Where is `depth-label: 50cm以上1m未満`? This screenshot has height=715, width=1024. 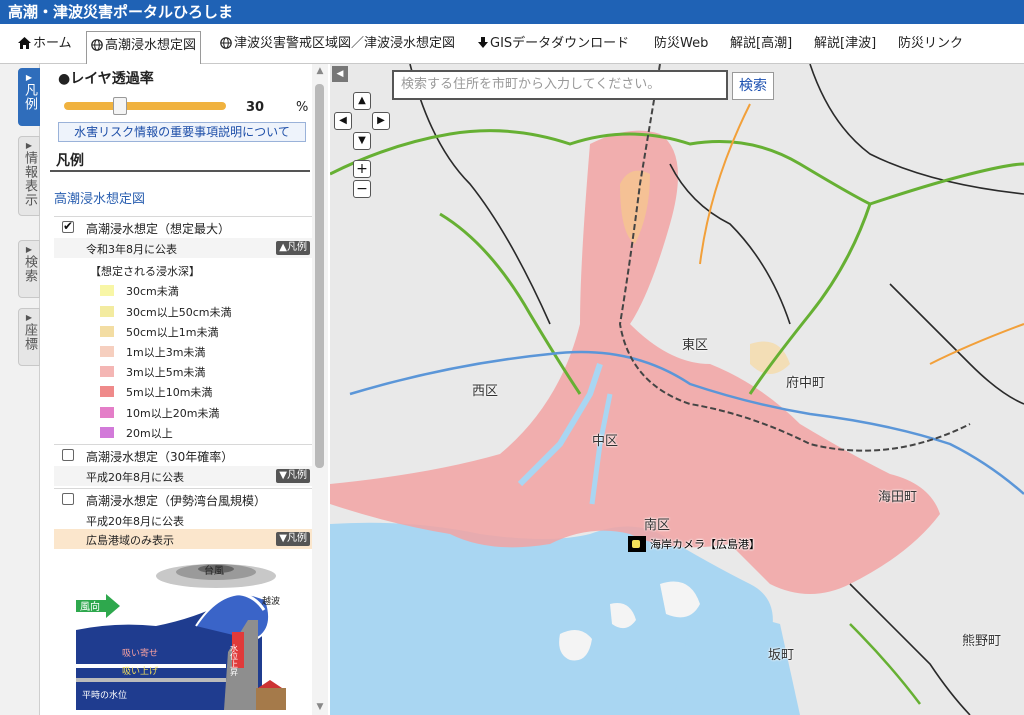
depth-label: 50cm以上1m未満 is located at coordinates (172, 332).